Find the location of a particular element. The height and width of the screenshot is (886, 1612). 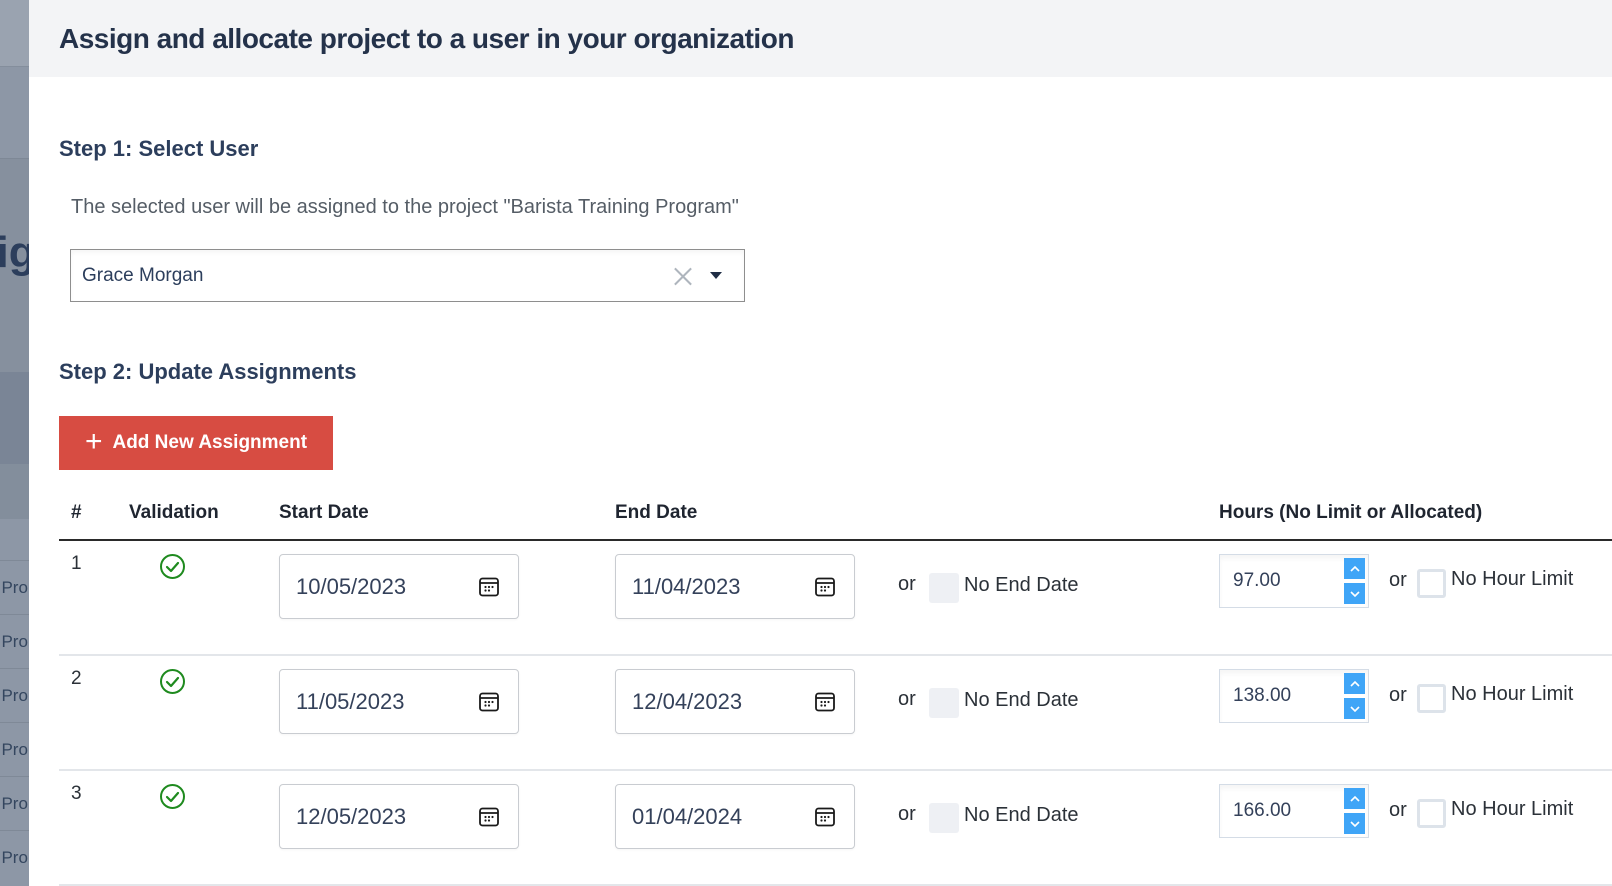

user-select: Grace Morgan is located at coordinates (407, 275).